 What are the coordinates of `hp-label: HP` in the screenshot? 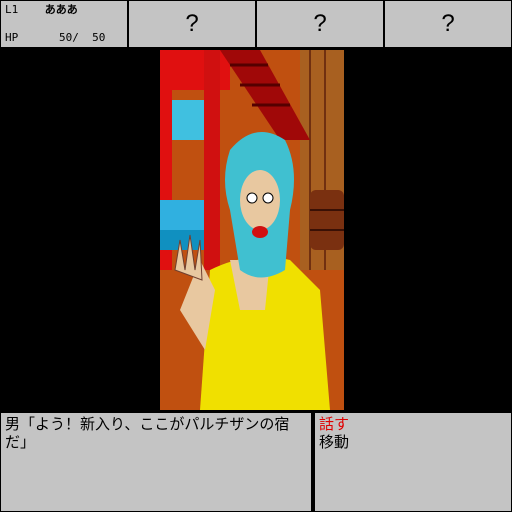 It's located at (12, 37).